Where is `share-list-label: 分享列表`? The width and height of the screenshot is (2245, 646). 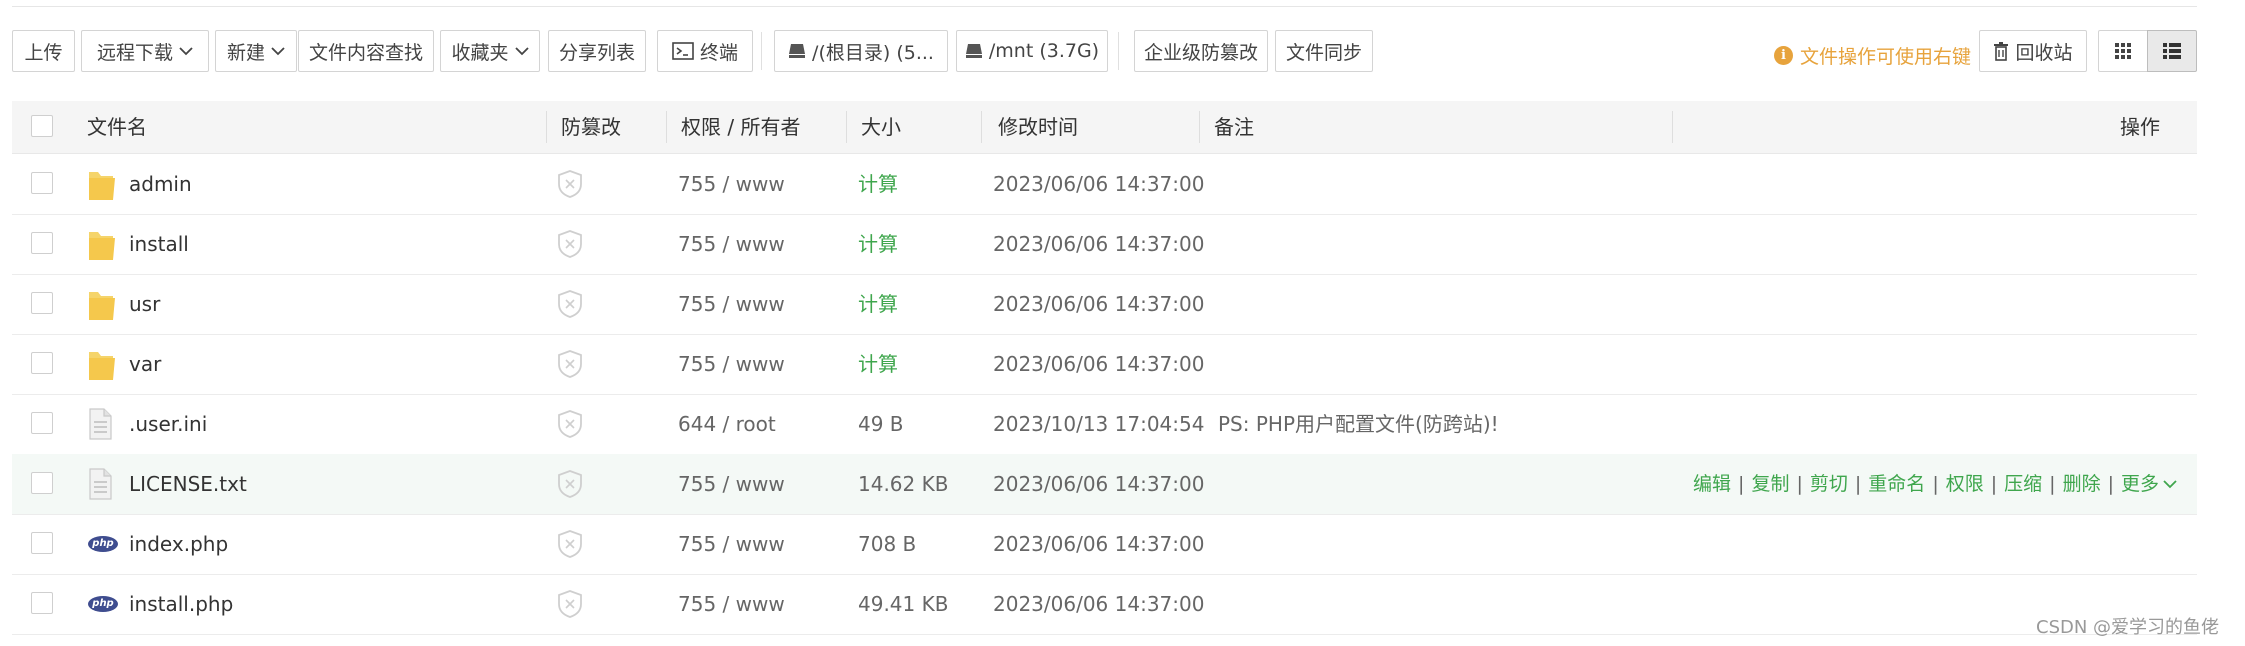
share-list-label: 分享列表 is located at coordinates (596, 52).